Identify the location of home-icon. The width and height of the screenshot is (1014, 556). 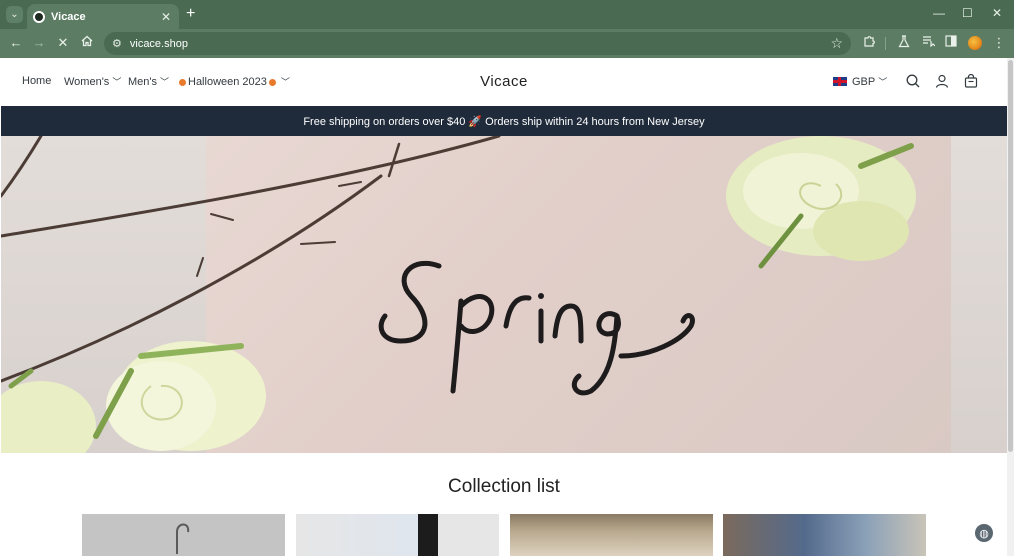
(87, 41).